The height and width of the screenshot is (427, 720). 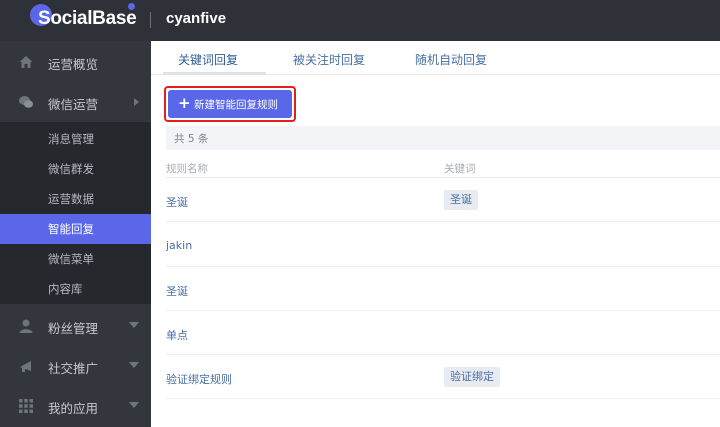 I want to click on submenu-item-broadcast: 微信群发, so click(x=75, y=169).